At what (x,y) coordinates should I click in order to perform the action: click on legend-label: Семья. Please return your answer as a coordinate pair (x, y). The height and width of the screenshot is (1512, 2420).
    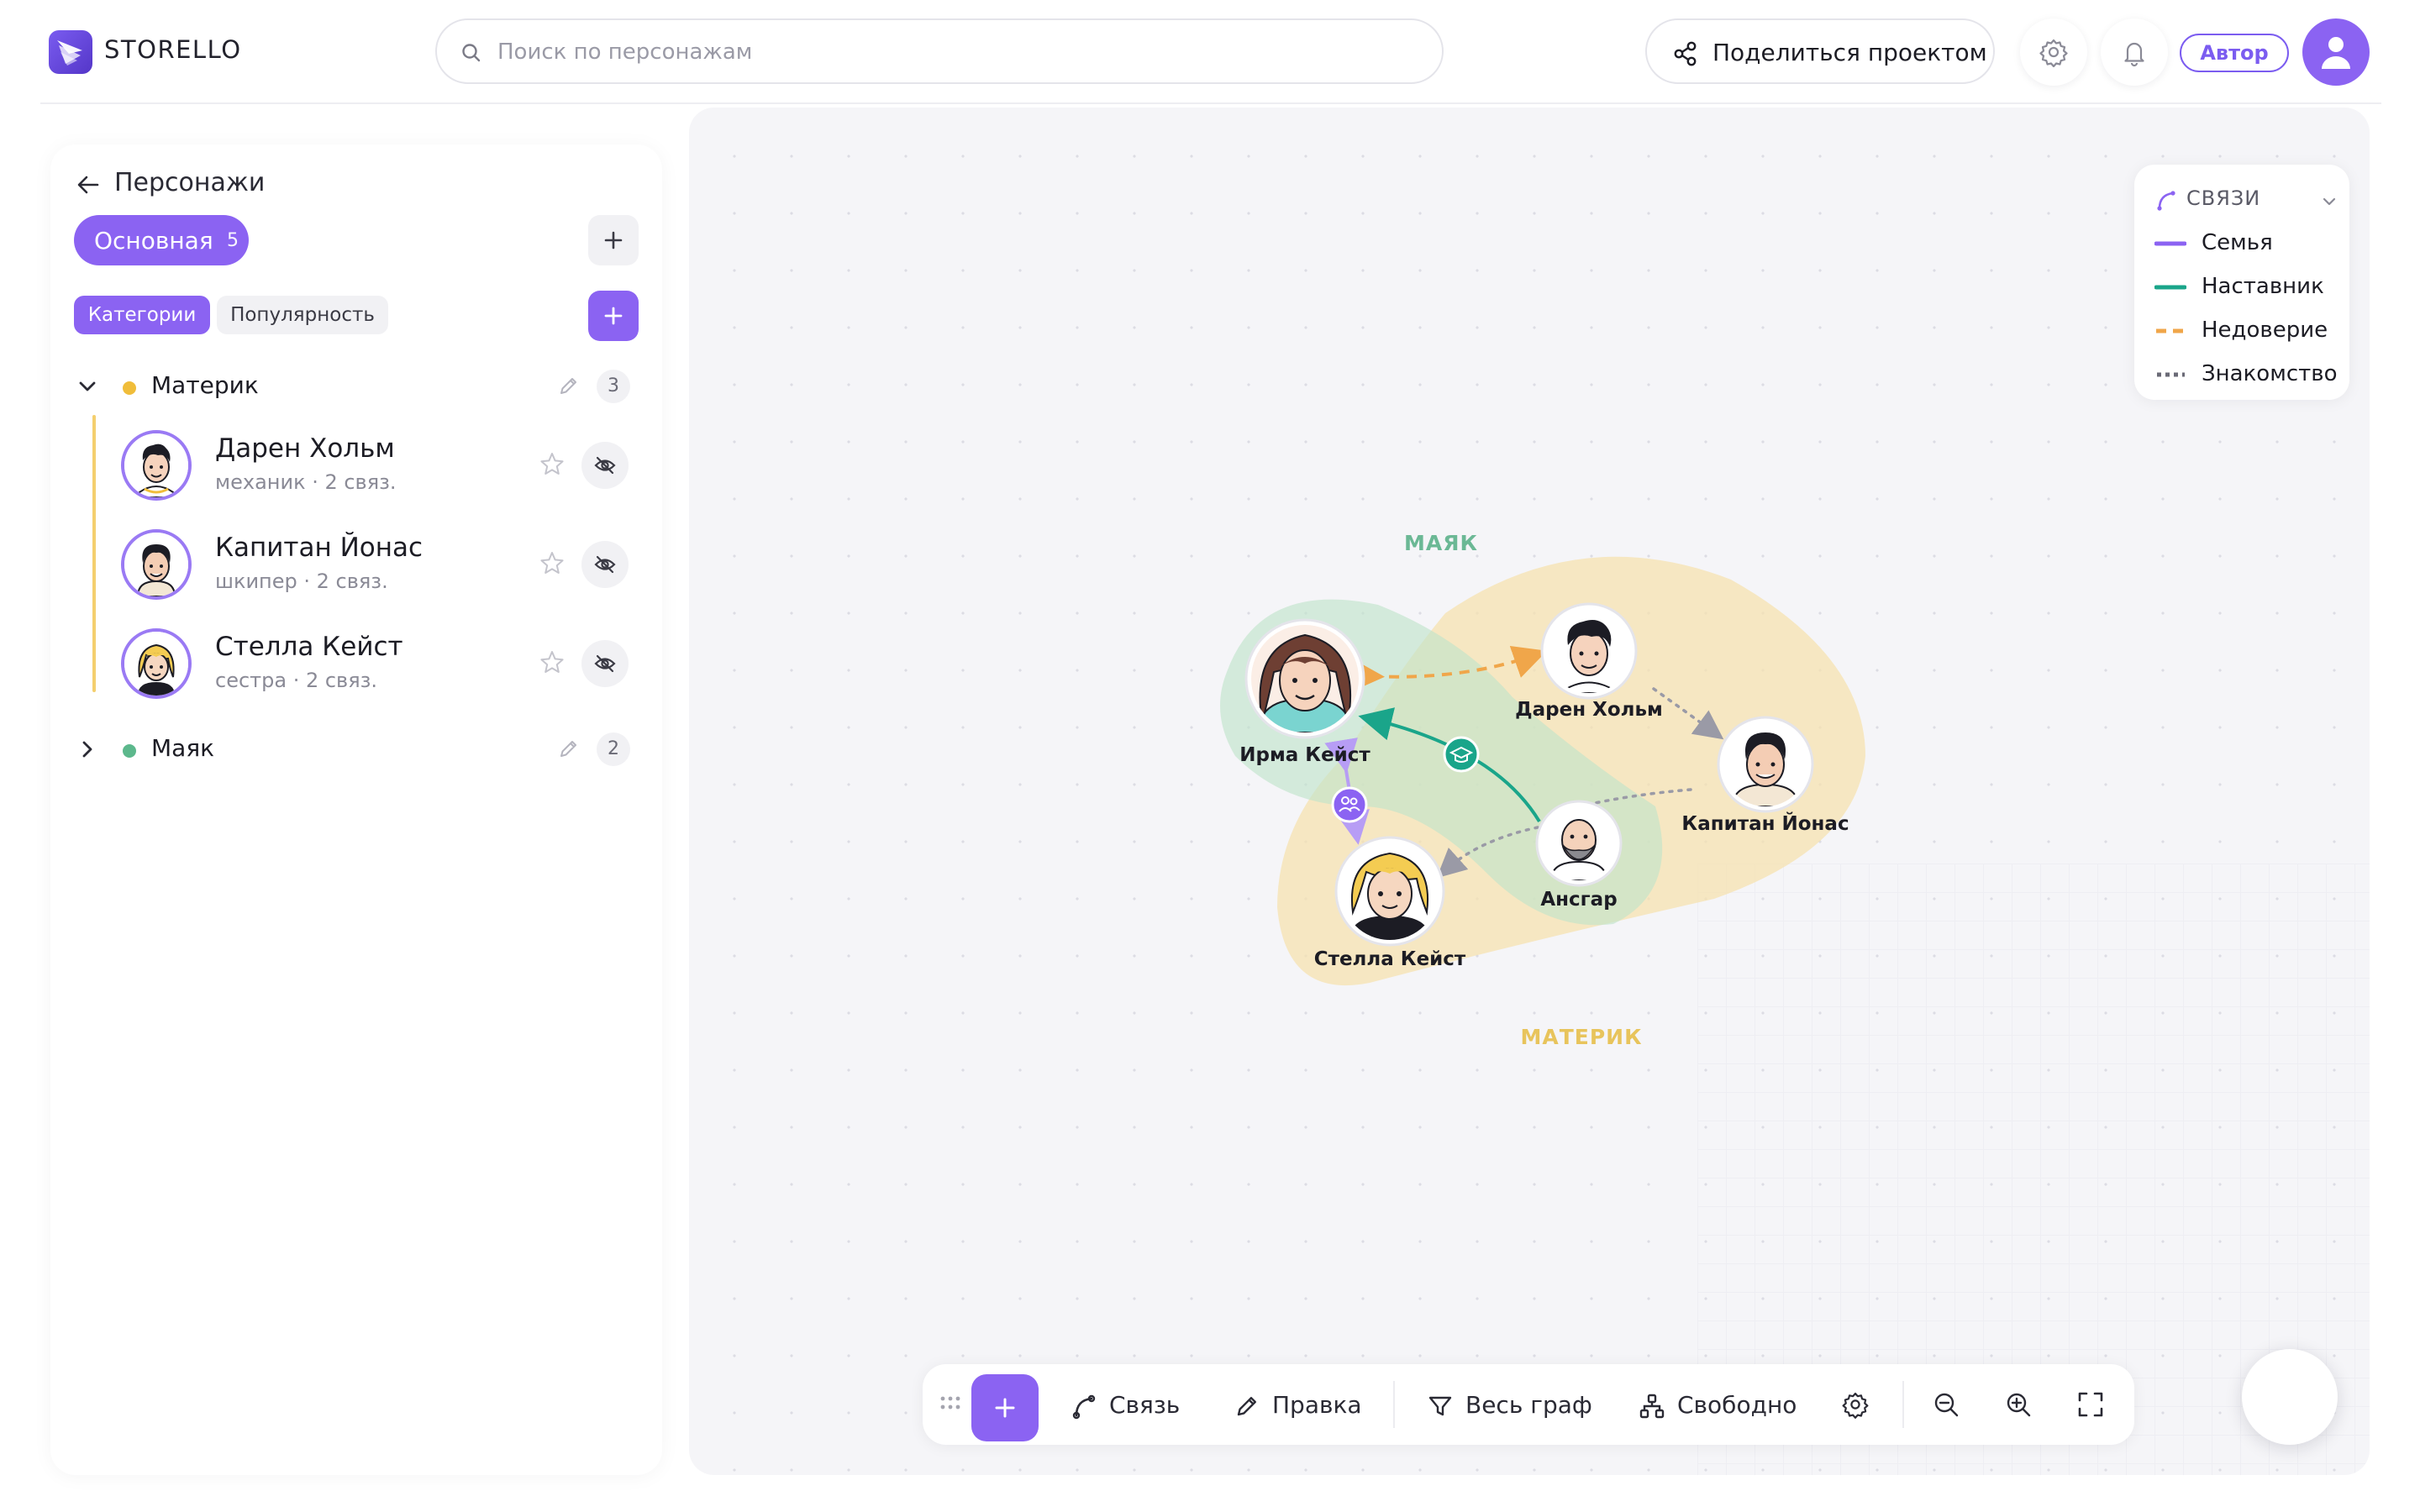
    Looking at the image, I should click on (2237, 242).